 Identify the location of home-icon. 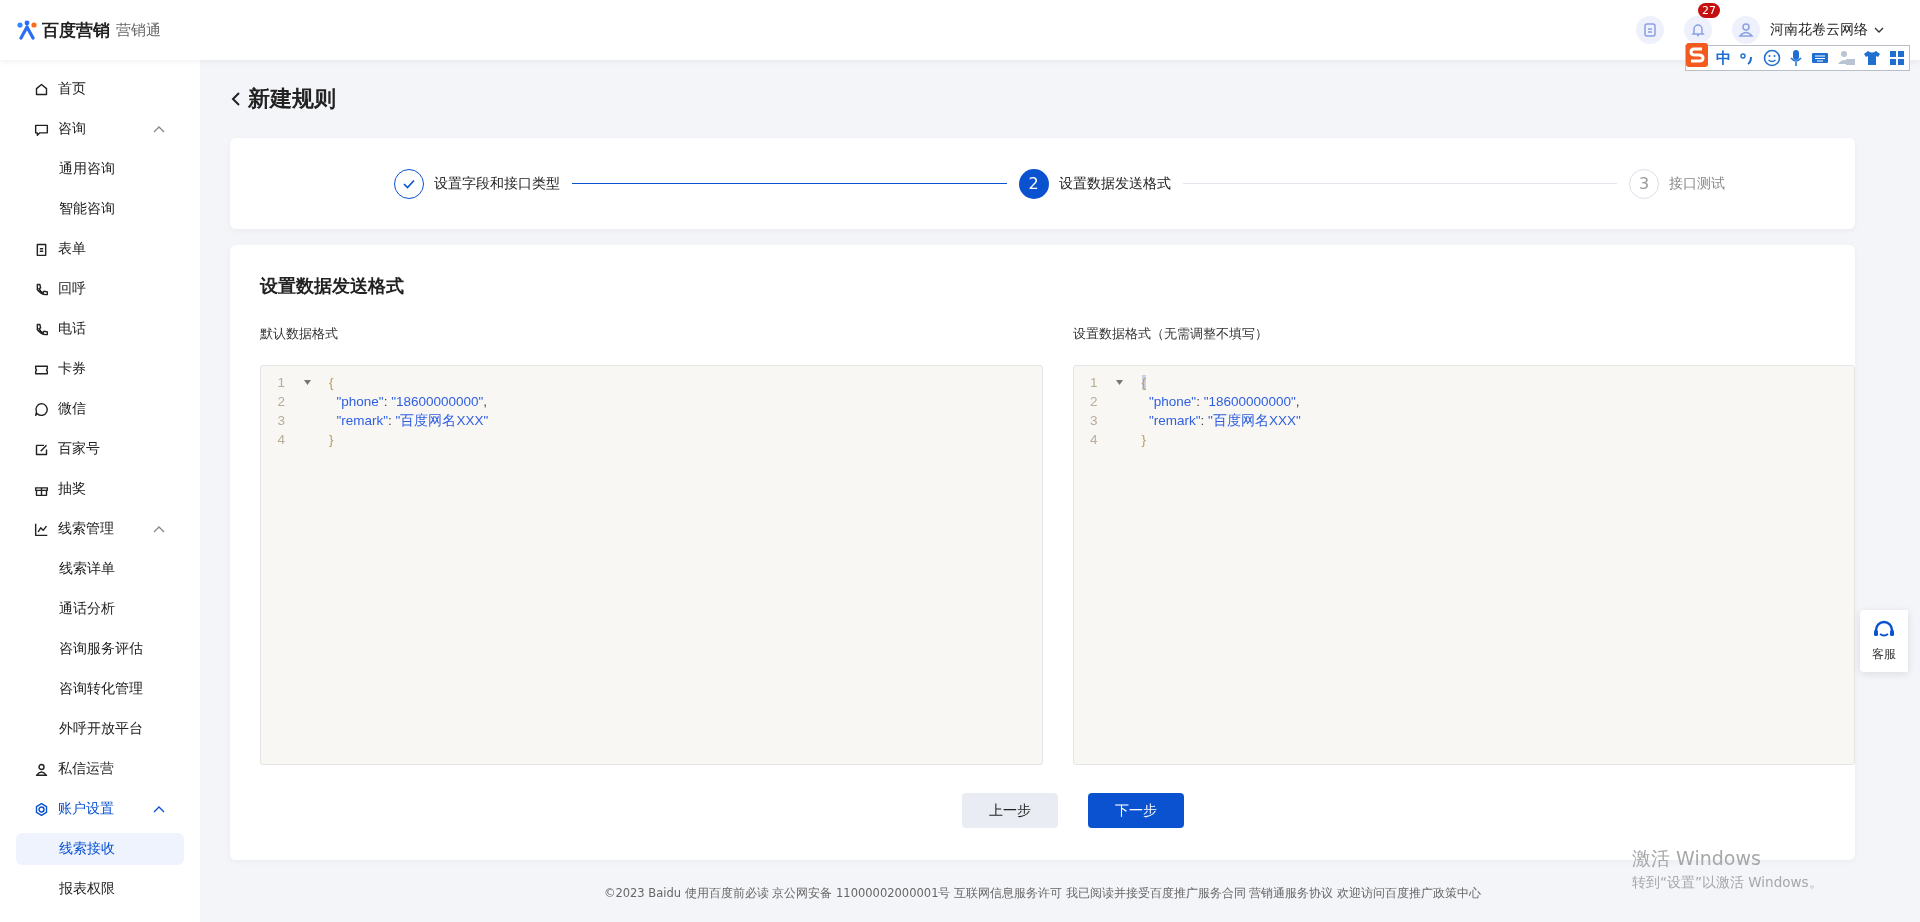
(41, 89).